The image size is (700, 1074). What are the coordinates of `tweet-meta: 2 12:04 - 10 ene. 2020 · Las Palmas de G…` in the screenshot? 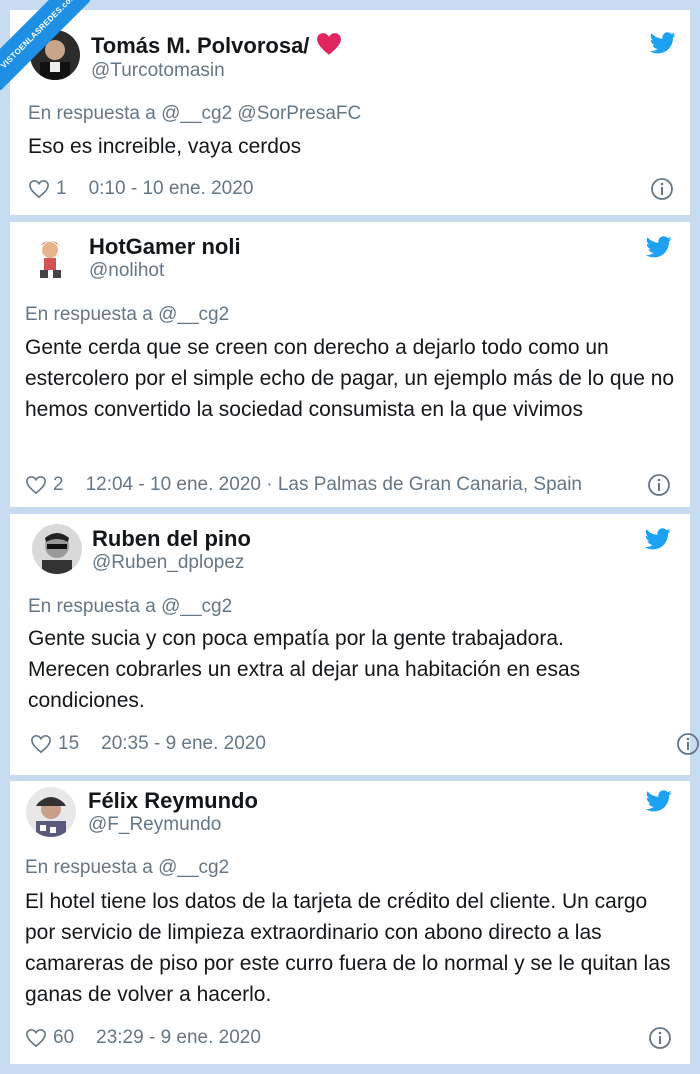 It's located at (303, 485).